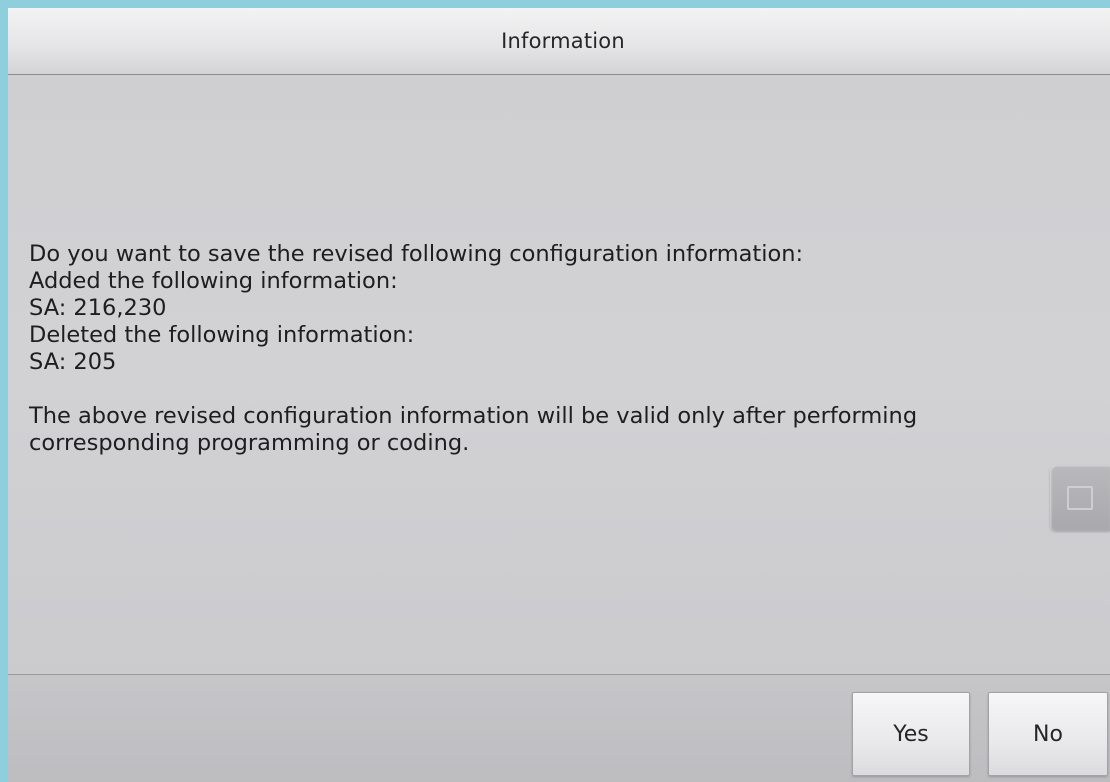  I want to click on message-note-line-2: corresponding programming or coding., so click(249, 443).